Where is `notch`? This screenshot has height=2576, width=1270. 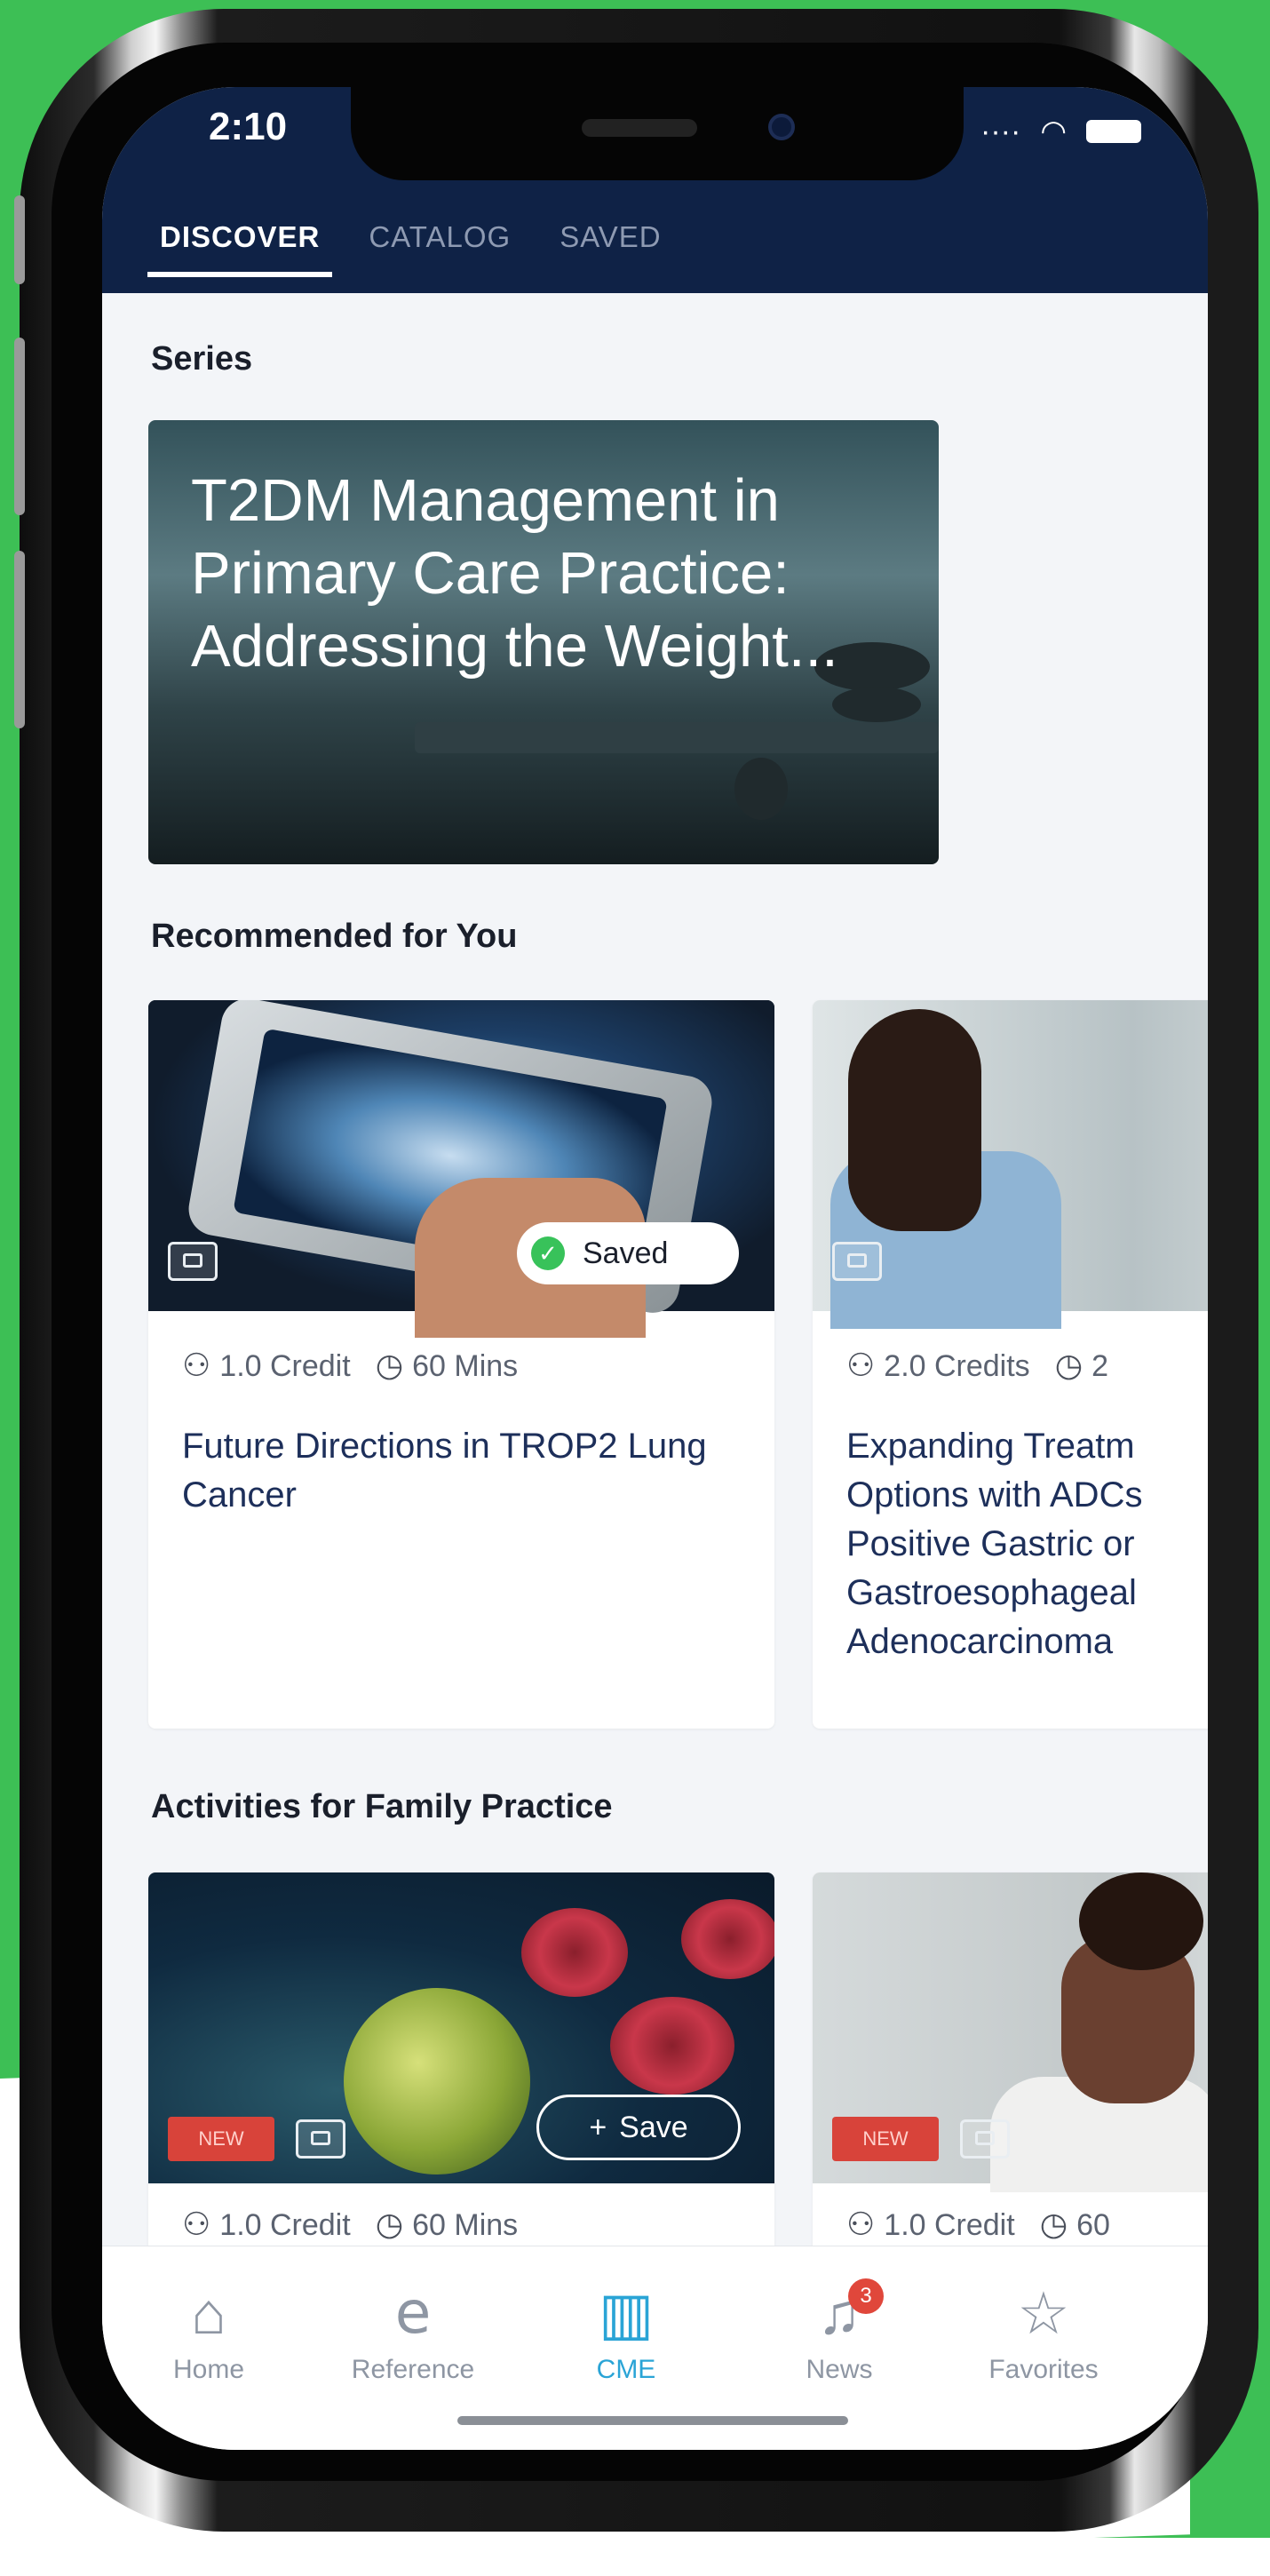 notch is located at coordinates (657, 133).